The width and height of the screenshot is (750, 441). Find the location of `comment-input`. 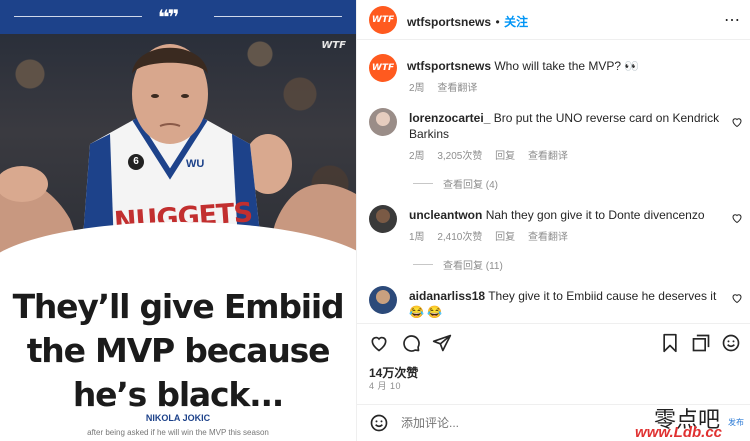

comment-input is located at coordinates (511, 423).